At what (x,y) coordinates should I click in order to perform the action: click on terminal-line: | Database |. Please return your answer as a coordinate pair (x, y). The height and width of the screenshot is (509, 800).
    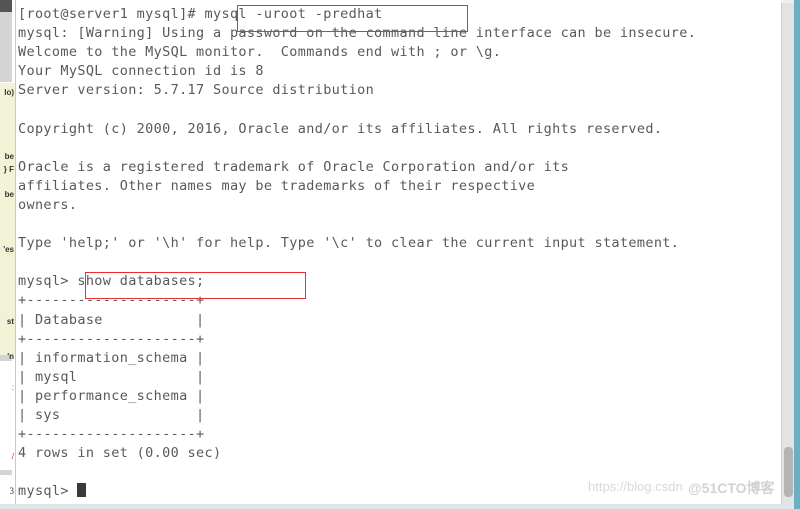
    Looking at the image, I should click on (111, 319).